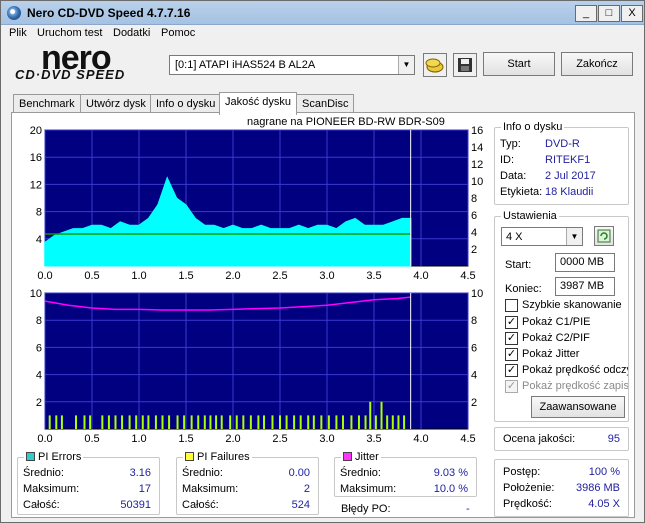 This screenshot has width=645, height=523. What do you see at coordinates (279, 439) in the screenshot?
I see `x-tick-label: 2.5` at bounding box center [279, 439].